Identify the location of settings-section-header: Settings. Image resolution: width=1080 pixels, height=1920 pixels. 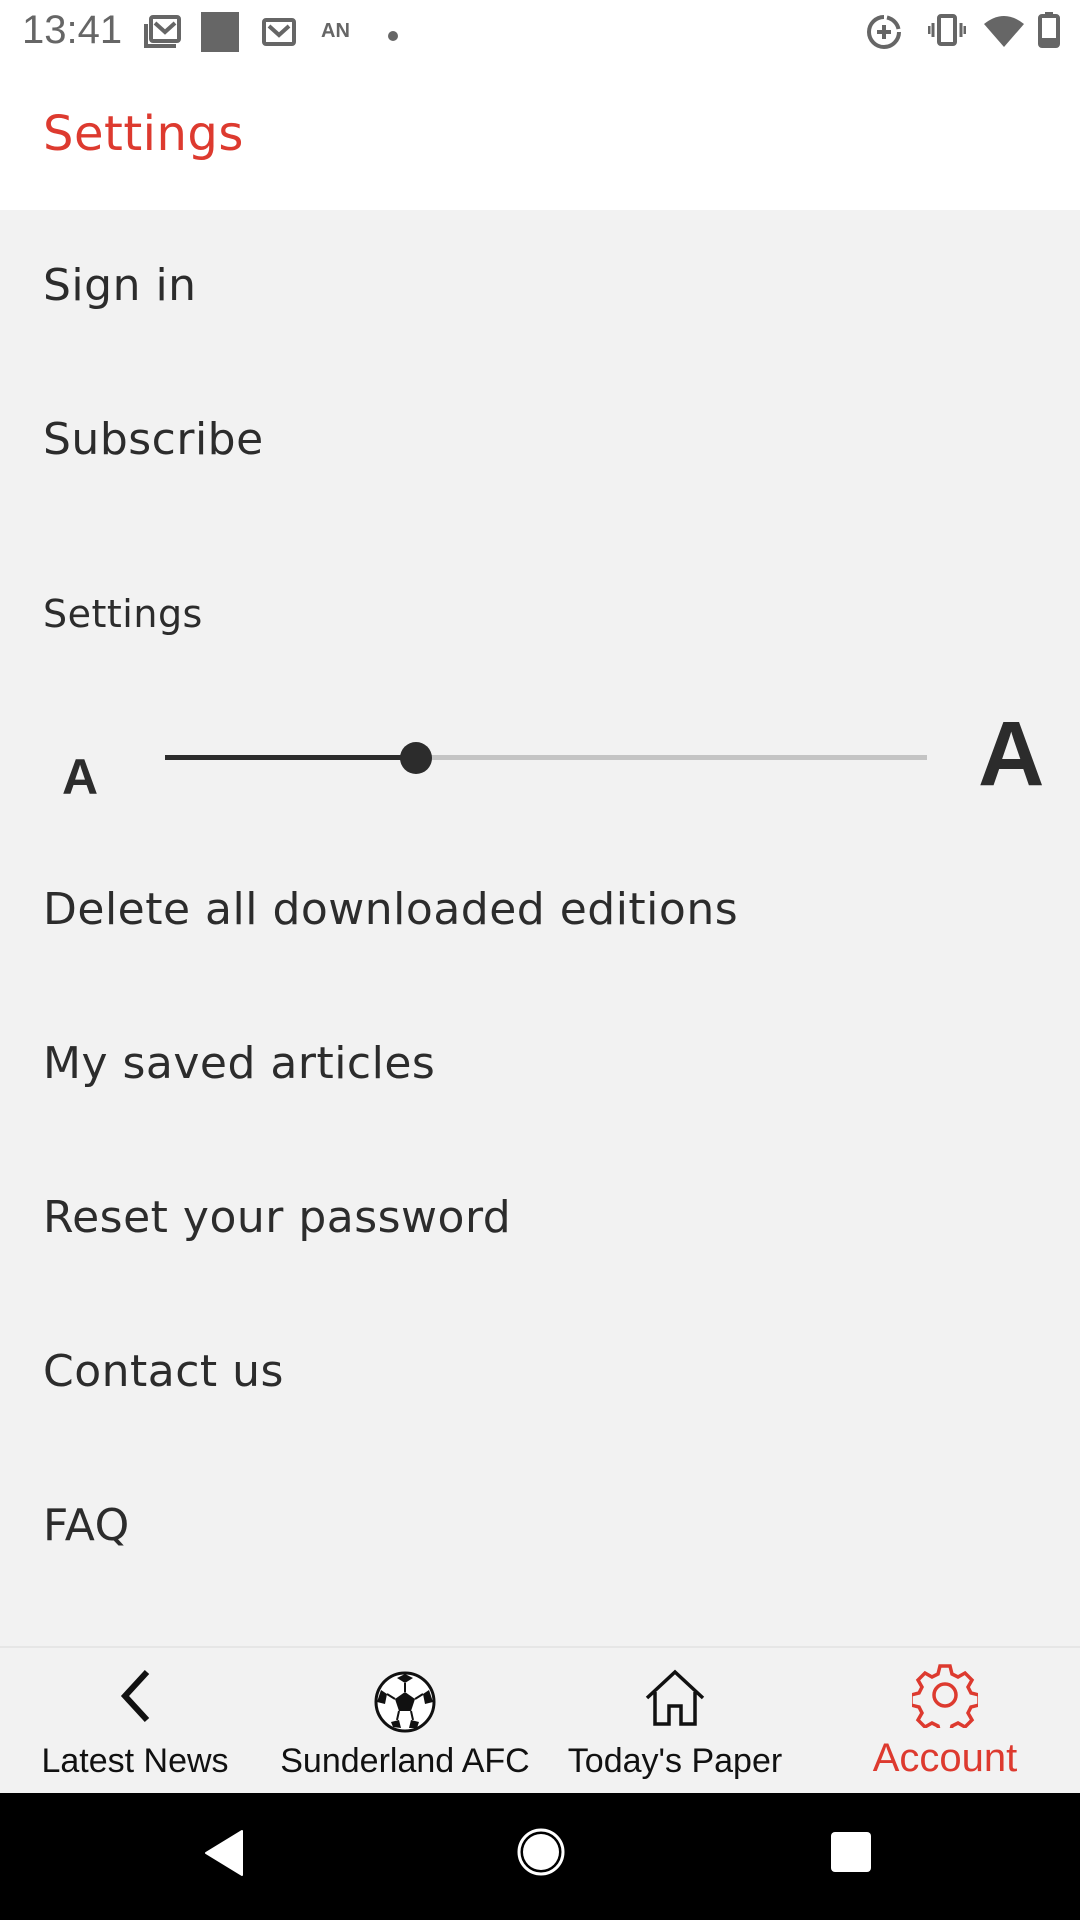
(123, 614).